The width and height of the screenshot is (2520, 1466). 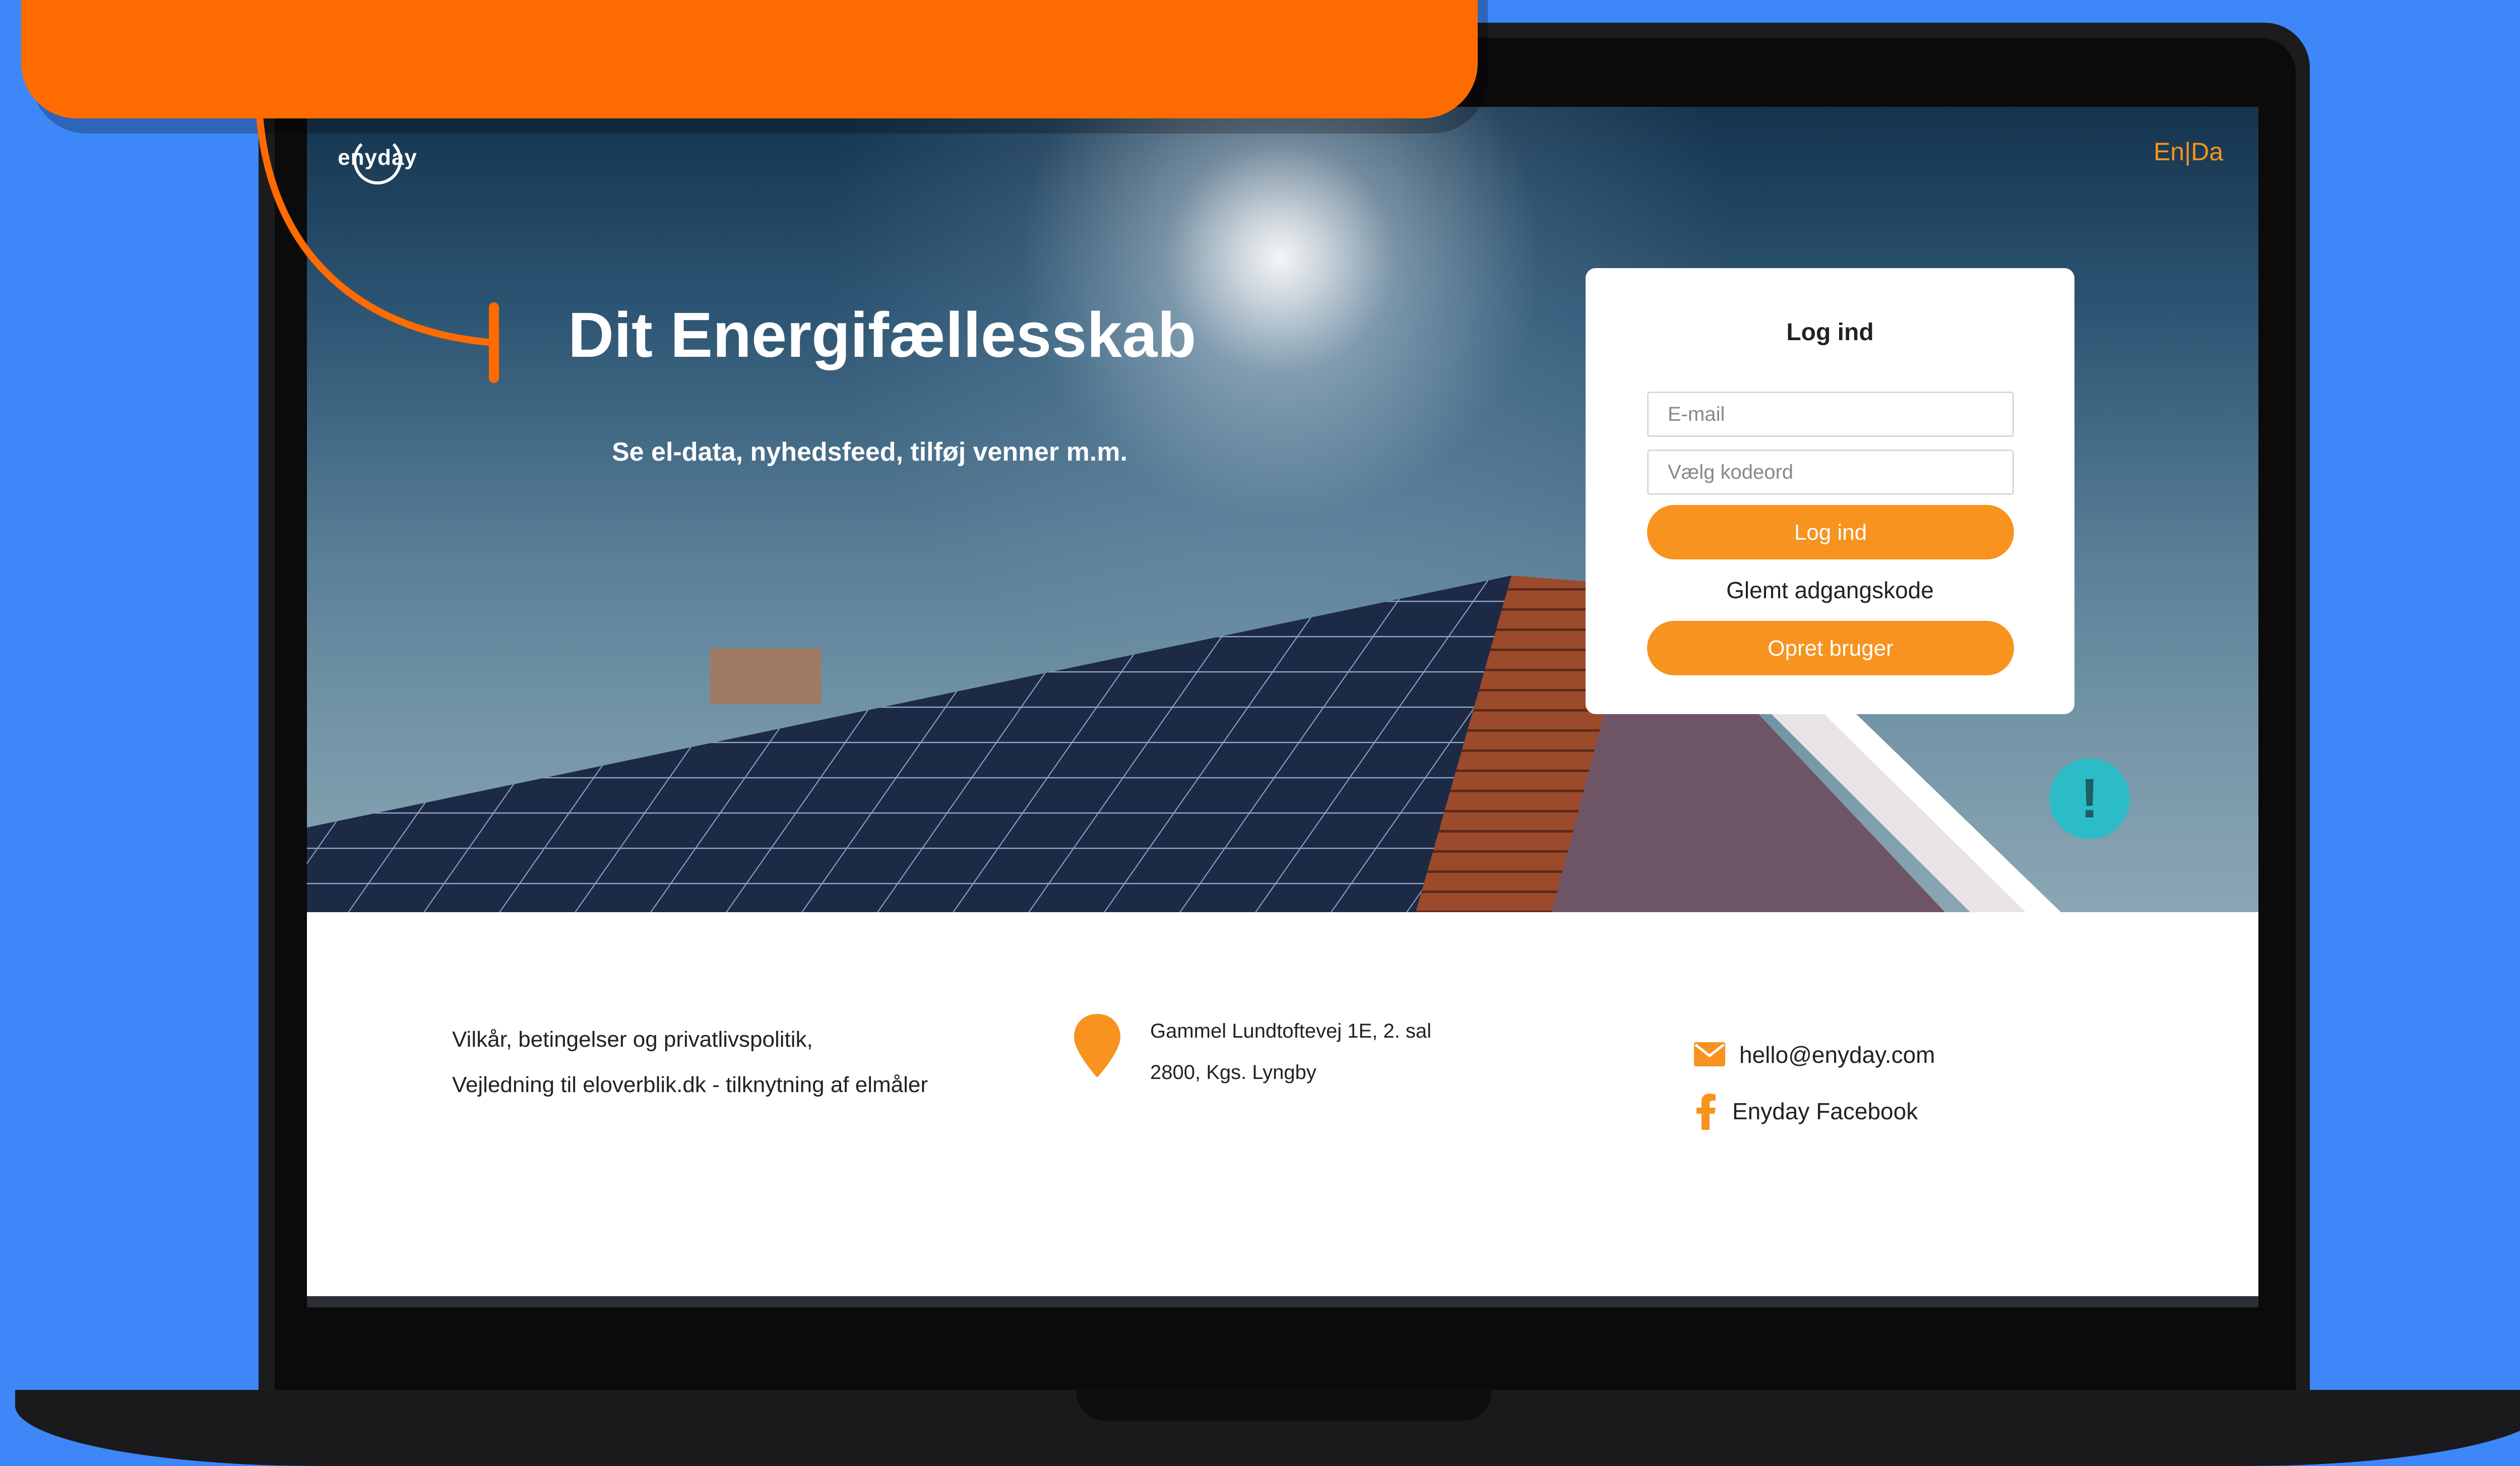 I want to click on password-field, so click(x=1830, y=472).